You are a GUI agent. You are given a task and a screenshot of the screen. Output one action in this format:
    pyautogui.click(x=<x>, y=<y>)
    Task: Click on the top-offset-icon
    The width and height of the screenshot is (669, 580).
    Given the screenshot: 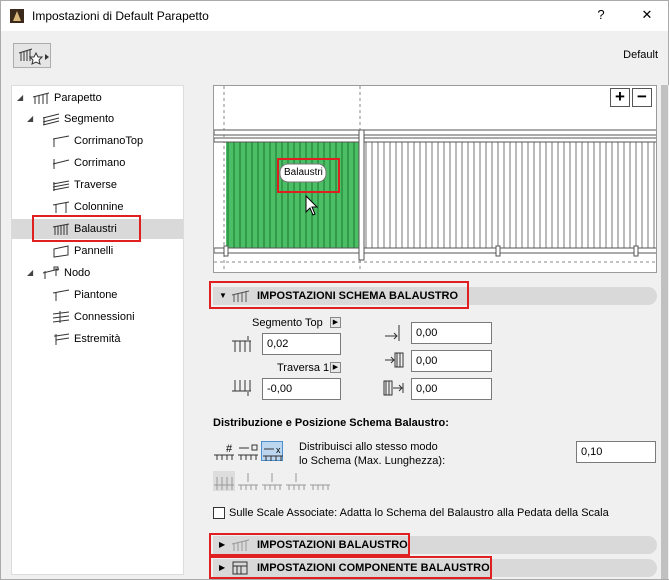 What is the action you would take?
    pyautogui.click(x=241, y=344)
    